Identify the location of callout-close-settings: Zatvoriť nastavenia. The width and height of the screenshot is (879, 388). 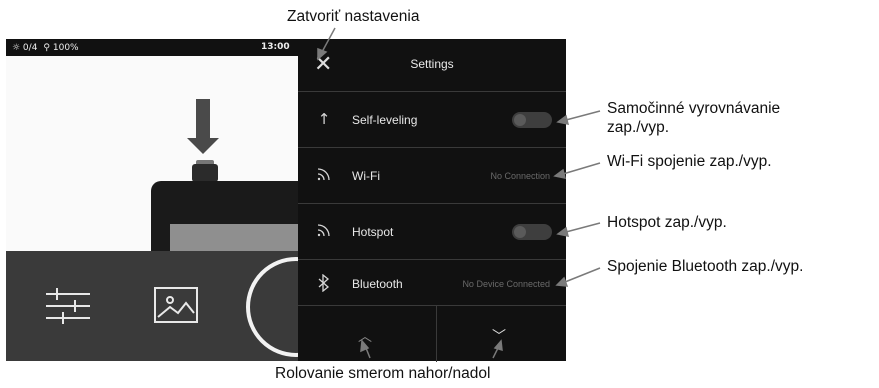
(353, 16).